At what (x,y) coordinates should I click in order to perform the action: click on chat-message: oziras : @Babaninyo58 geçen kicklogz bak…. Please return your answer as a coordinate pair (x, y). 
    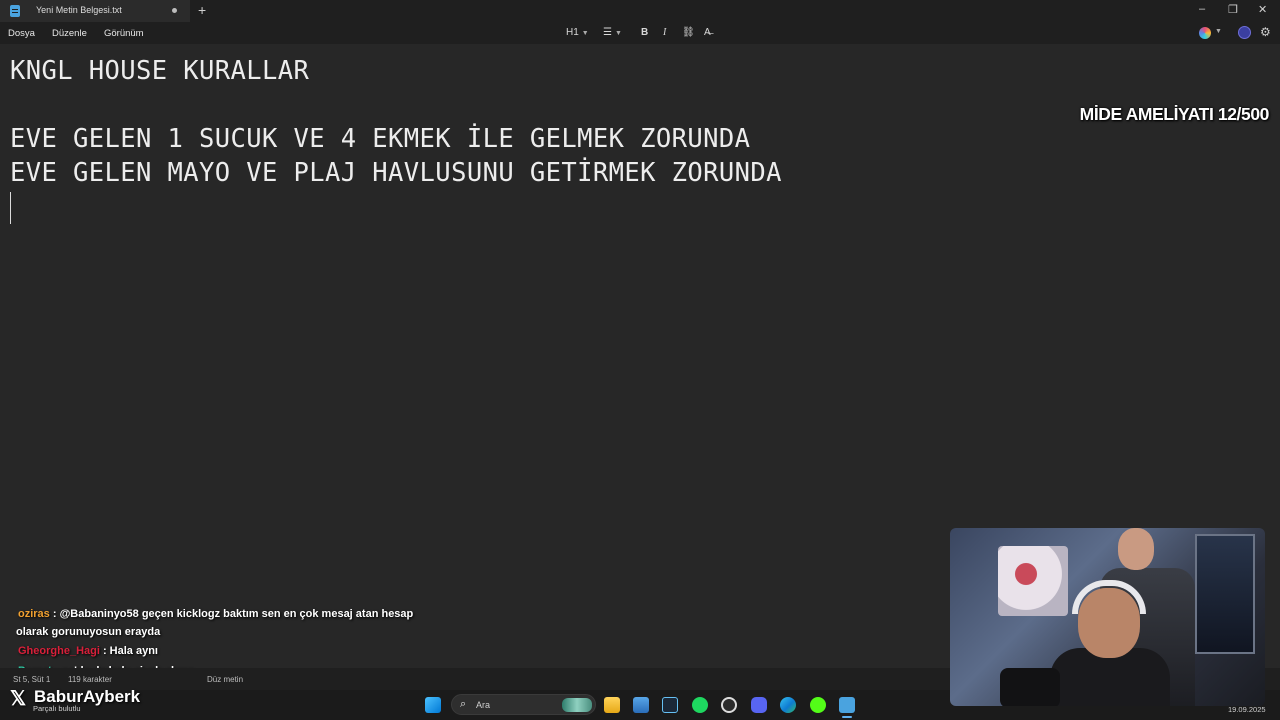
    Looking at the image, I should click on (214, 614).